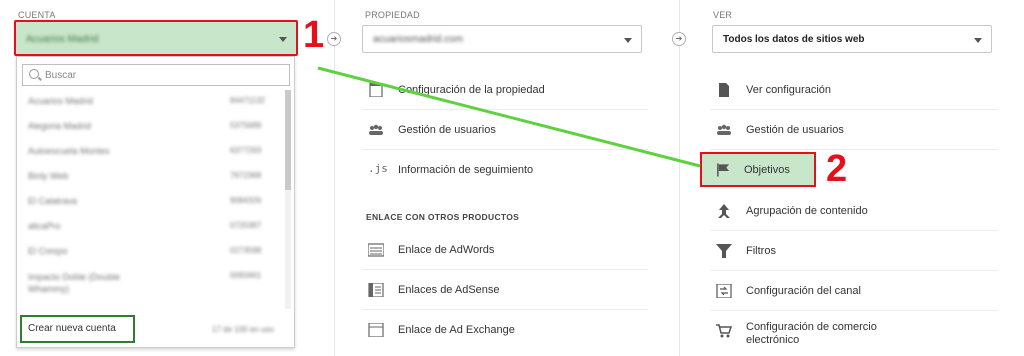  Describe the element at coordinates (376, 330) in the screenshot. I see `adexchange-icon` at that location.